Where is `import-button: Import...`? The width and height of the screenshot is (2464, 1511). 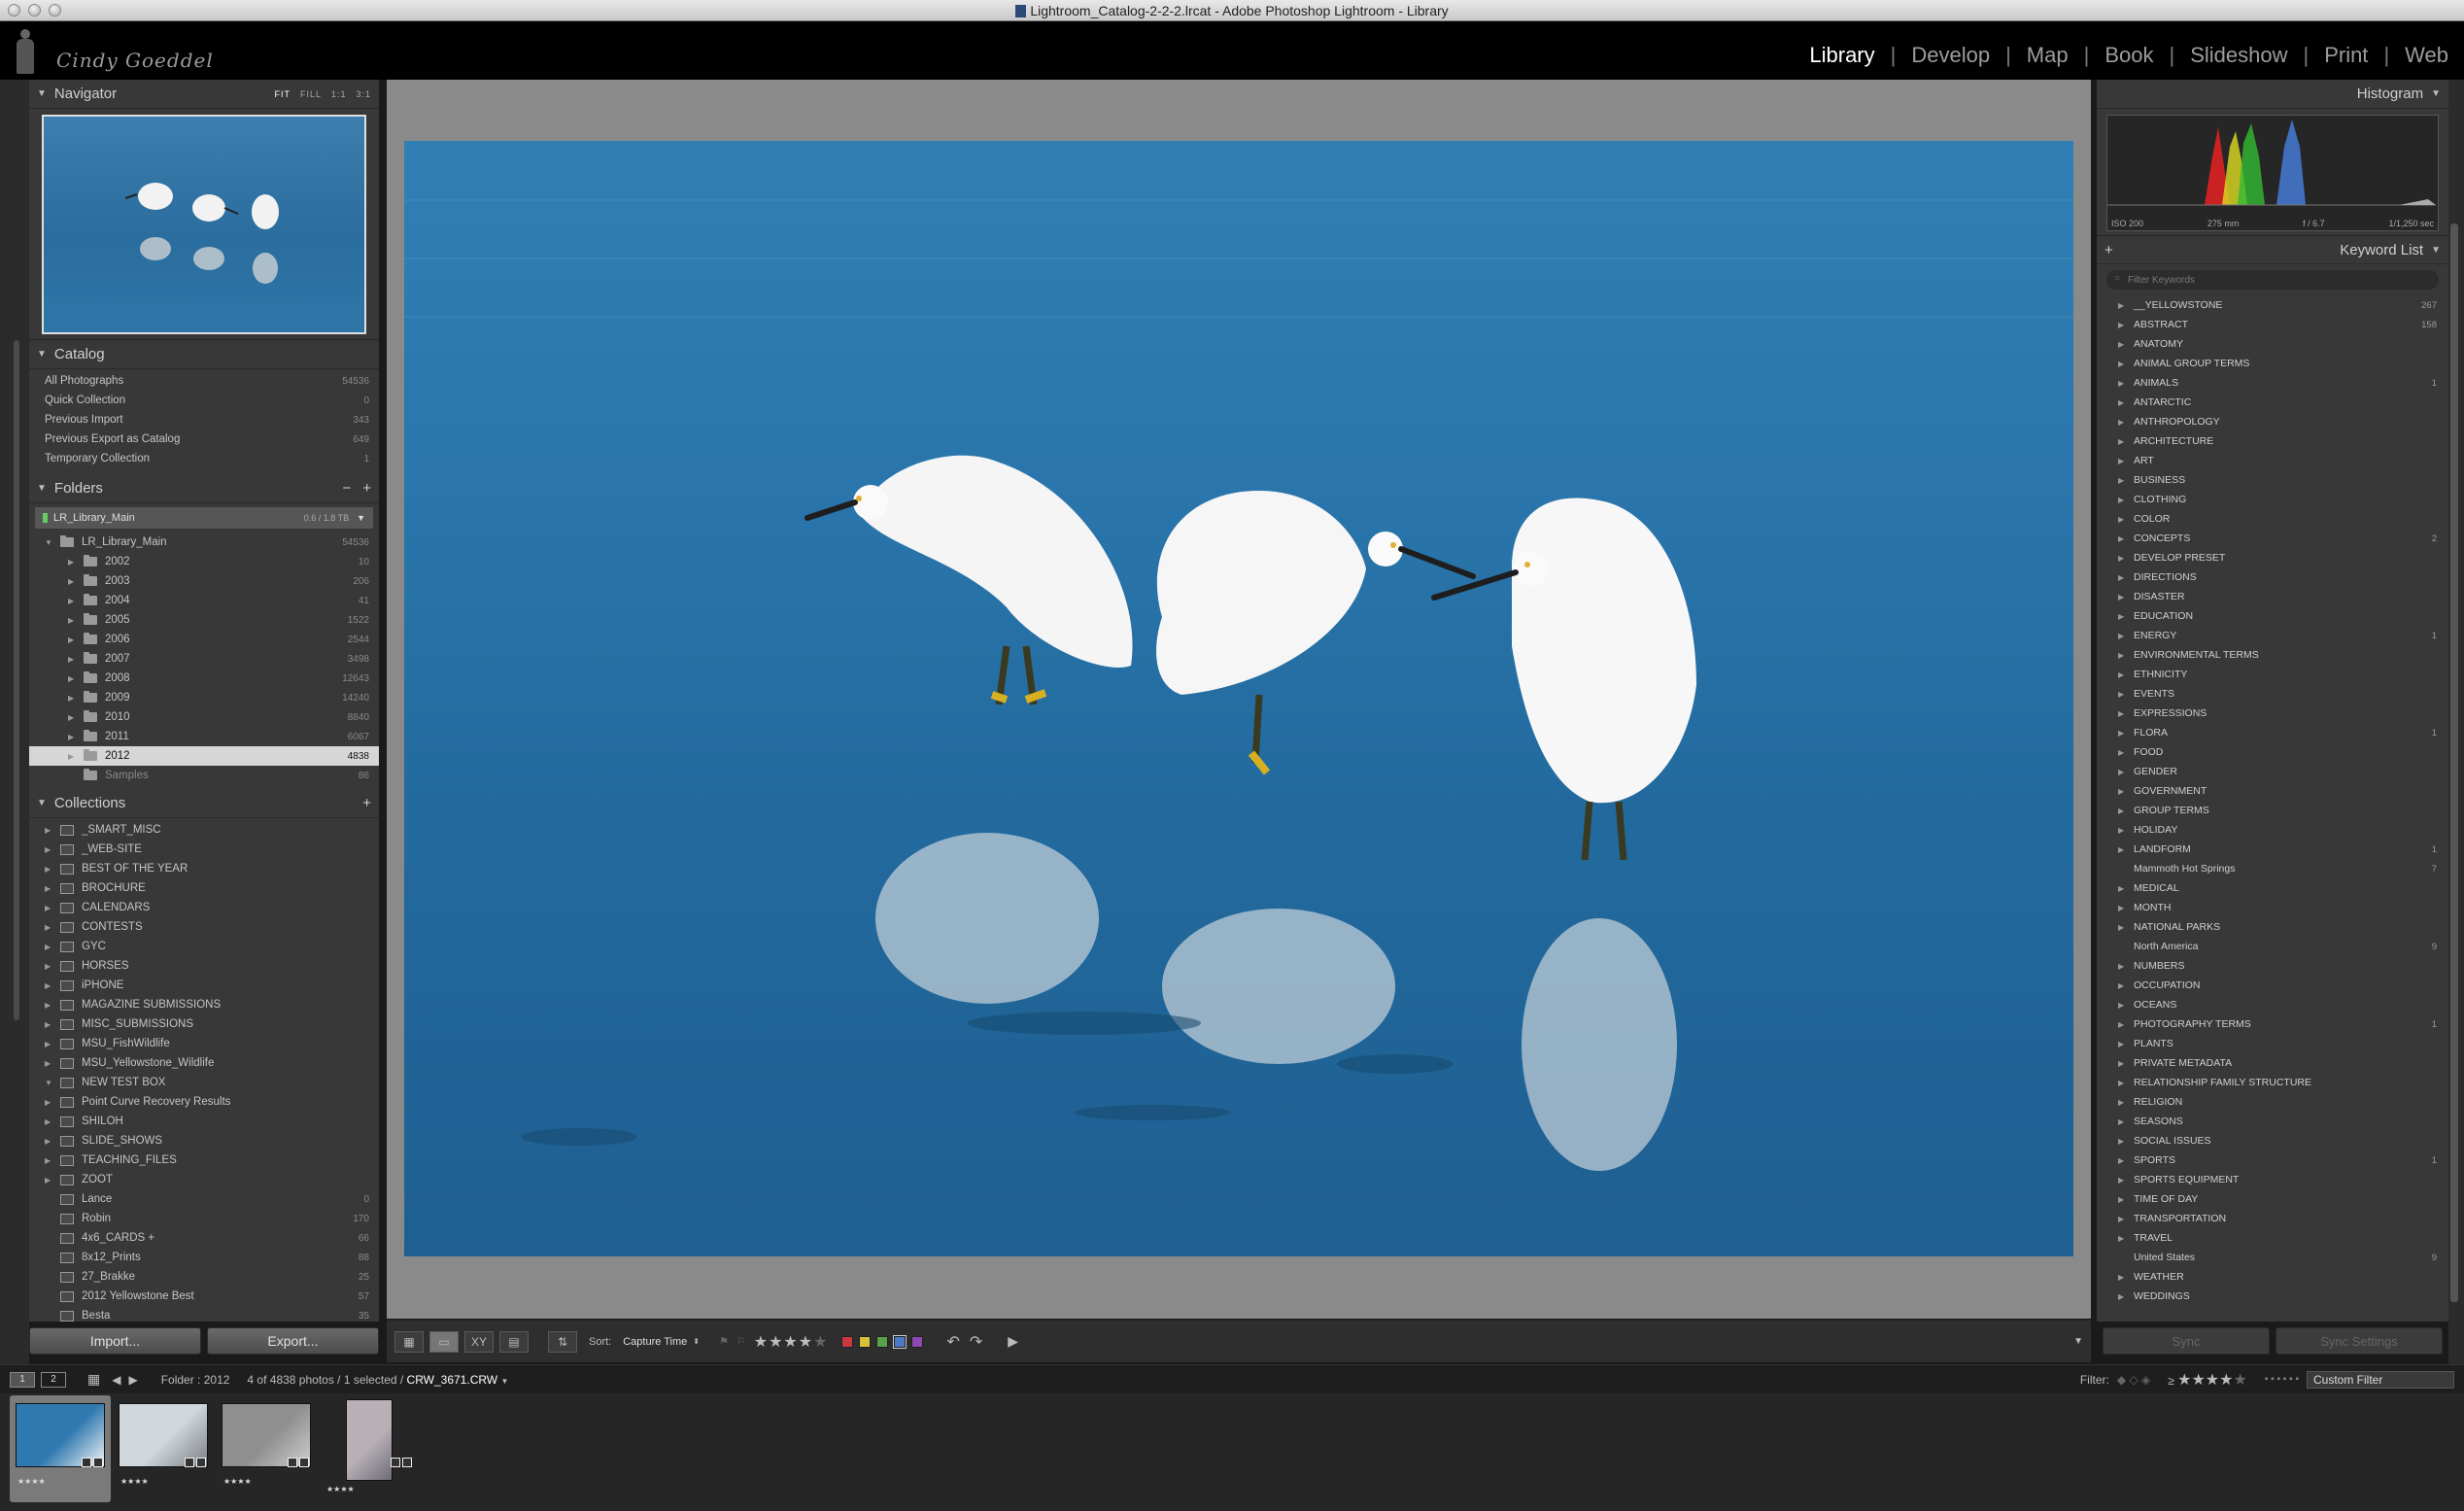
import-button: Import... is located at coordinates (115, 1341).